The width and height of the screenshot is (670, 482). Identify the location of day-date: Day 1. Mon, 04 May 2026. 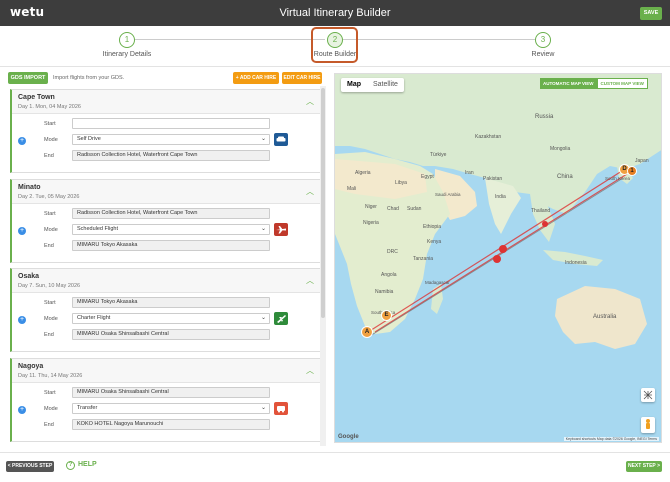
(49, 107).